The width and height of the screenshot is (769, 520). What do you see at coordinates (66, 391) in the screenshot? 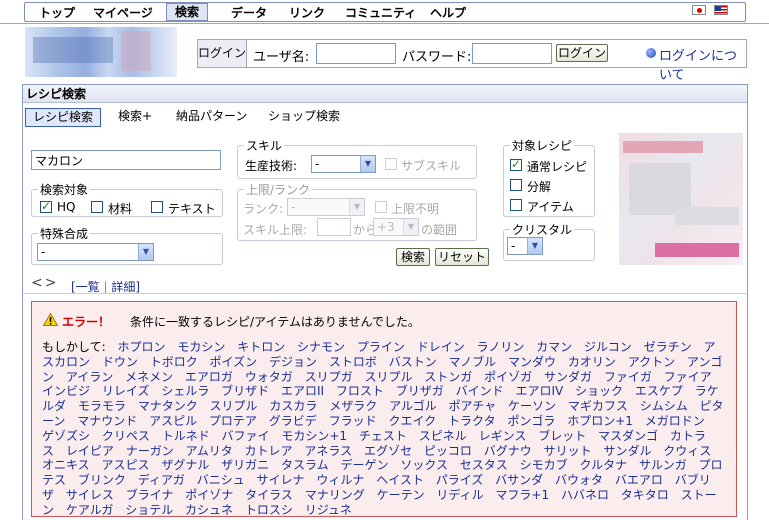
I see `suggestion-link: インビジ` at bounding box center [66, 391].